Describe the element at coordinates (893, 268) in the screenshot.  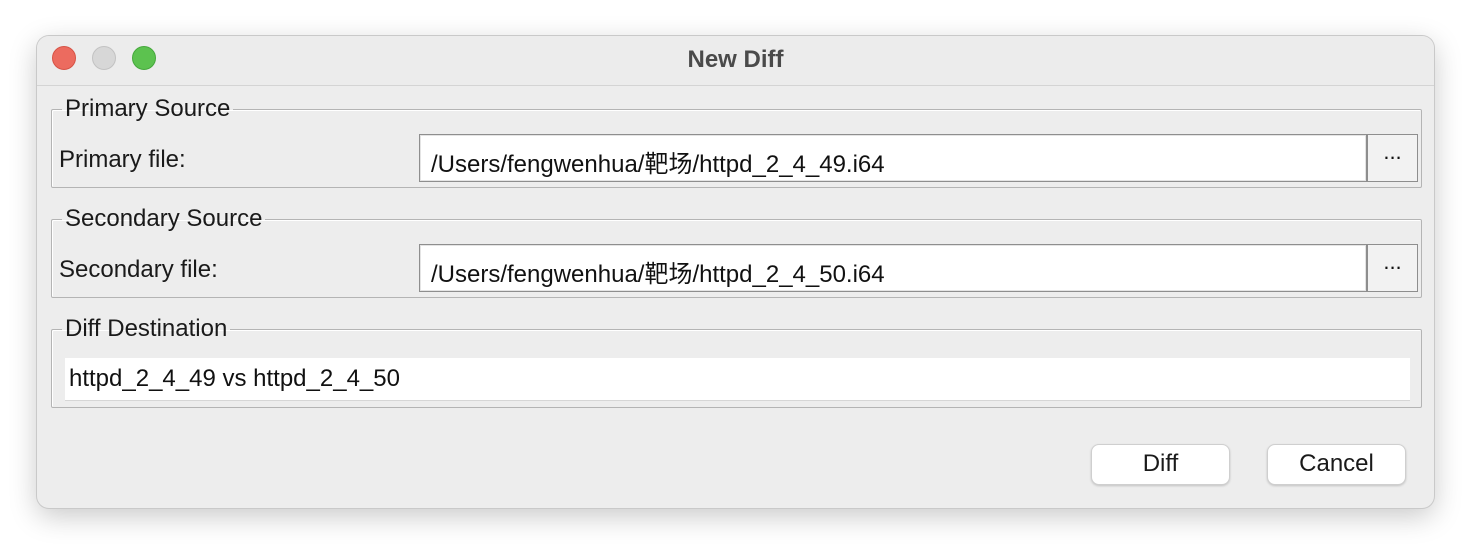
I see `secondary-file-input: /Users/fengwenhua/靶场/httpd_2_4_50.i64` at that location.